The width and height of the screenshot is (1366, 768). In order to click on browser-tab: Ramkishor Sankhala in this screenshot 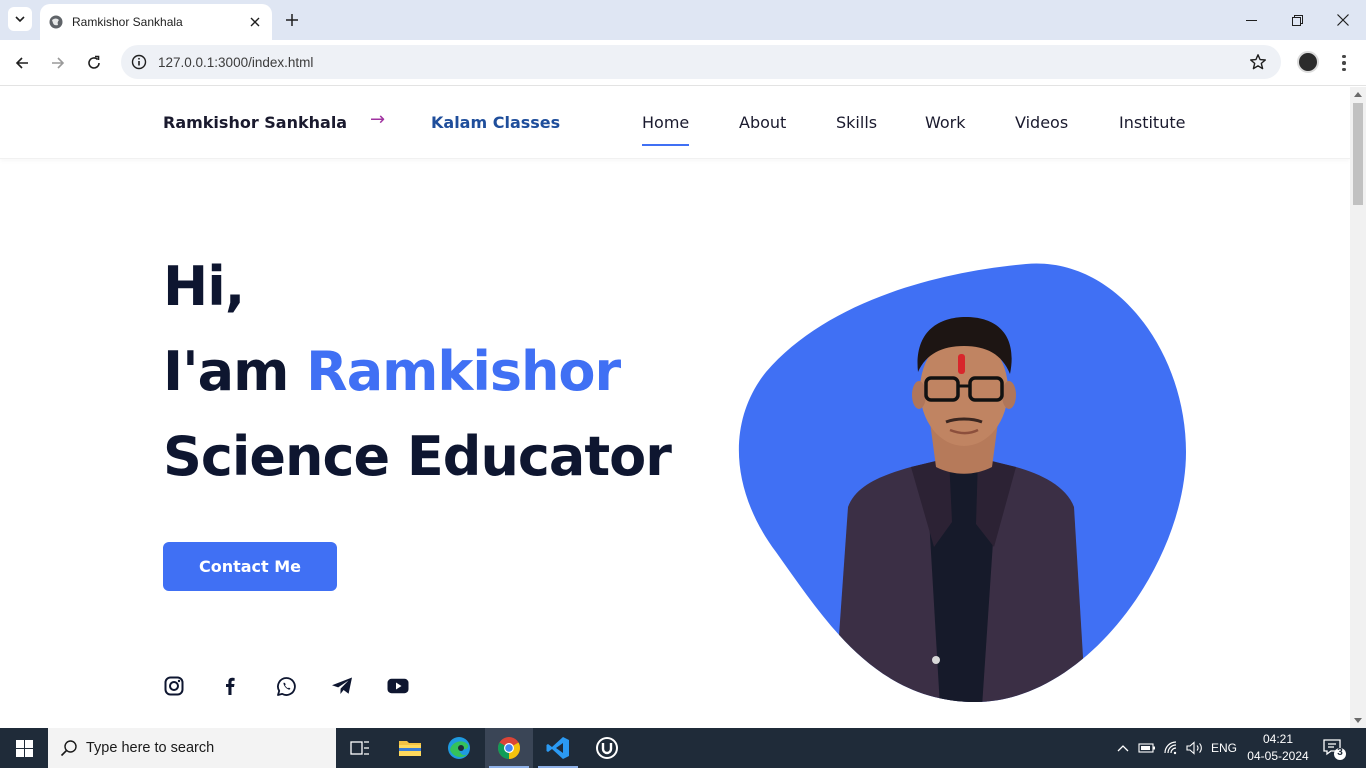, I will do `click(156, 22)`.